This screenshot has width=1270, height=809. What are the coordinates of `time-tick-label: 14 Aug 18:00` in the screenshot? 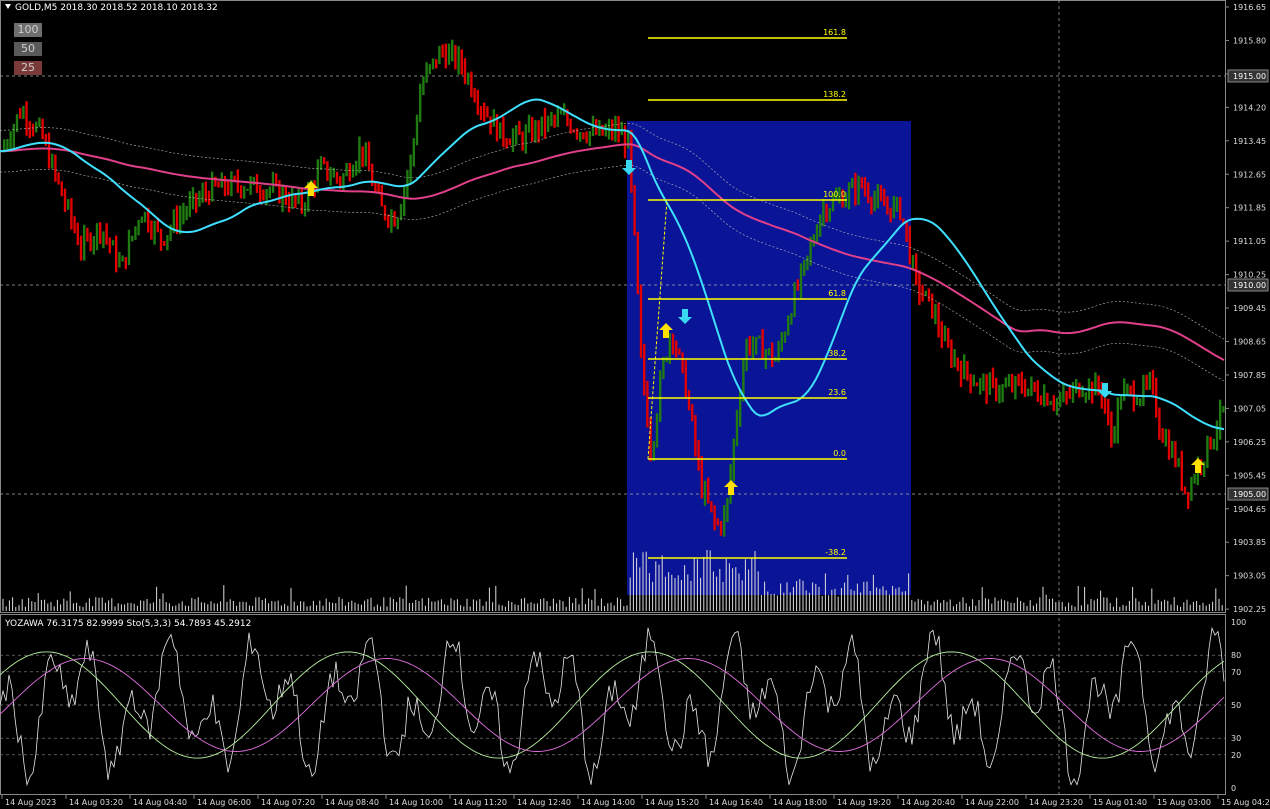 It's located at (800, 802).